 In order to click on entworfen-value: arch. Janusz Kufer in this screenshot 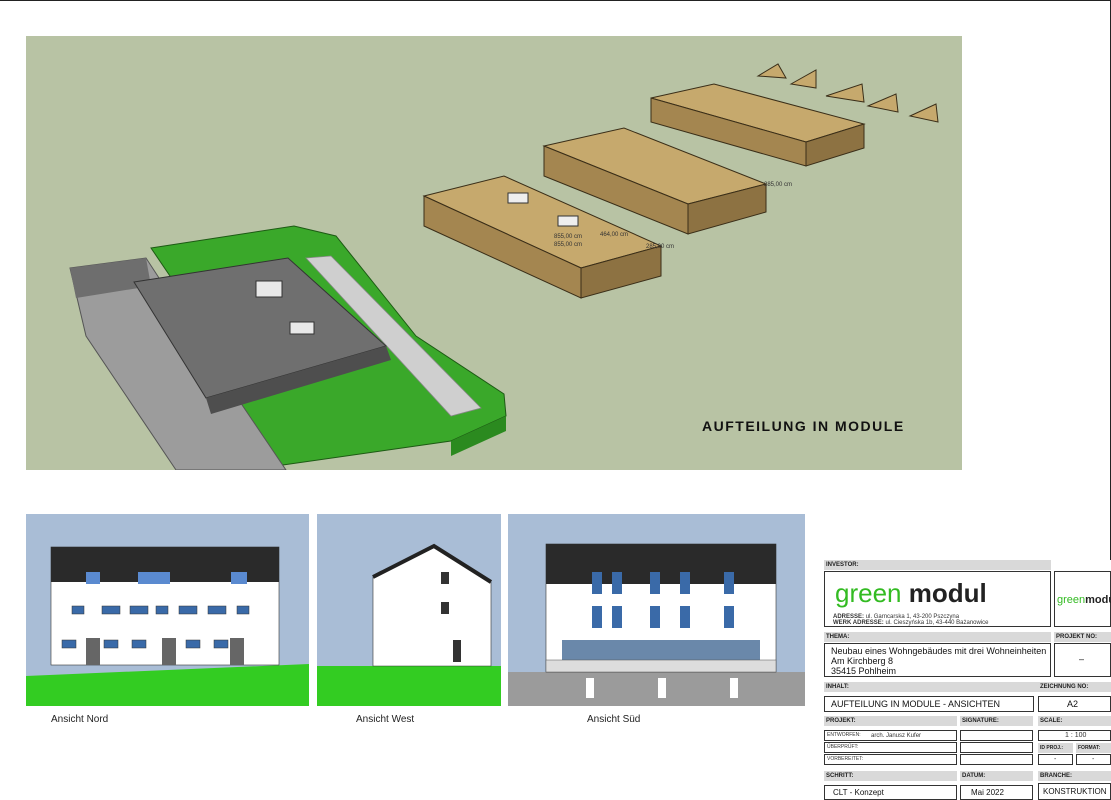, I will do `click(896, 736)`.